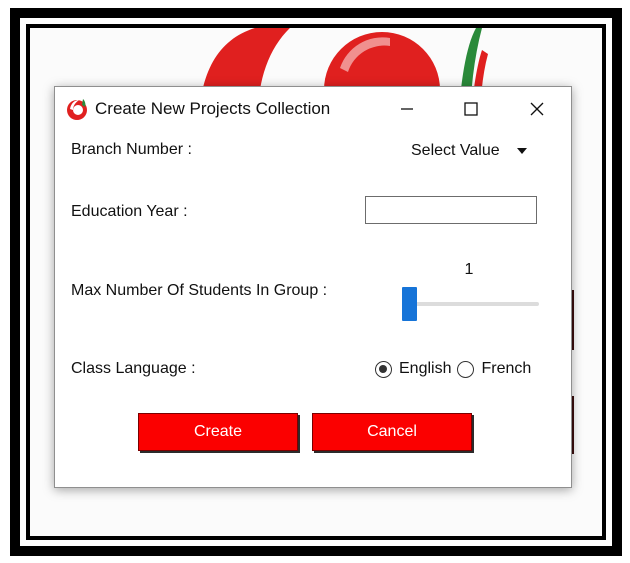  I want to click on radio-english, so click(383, 369).